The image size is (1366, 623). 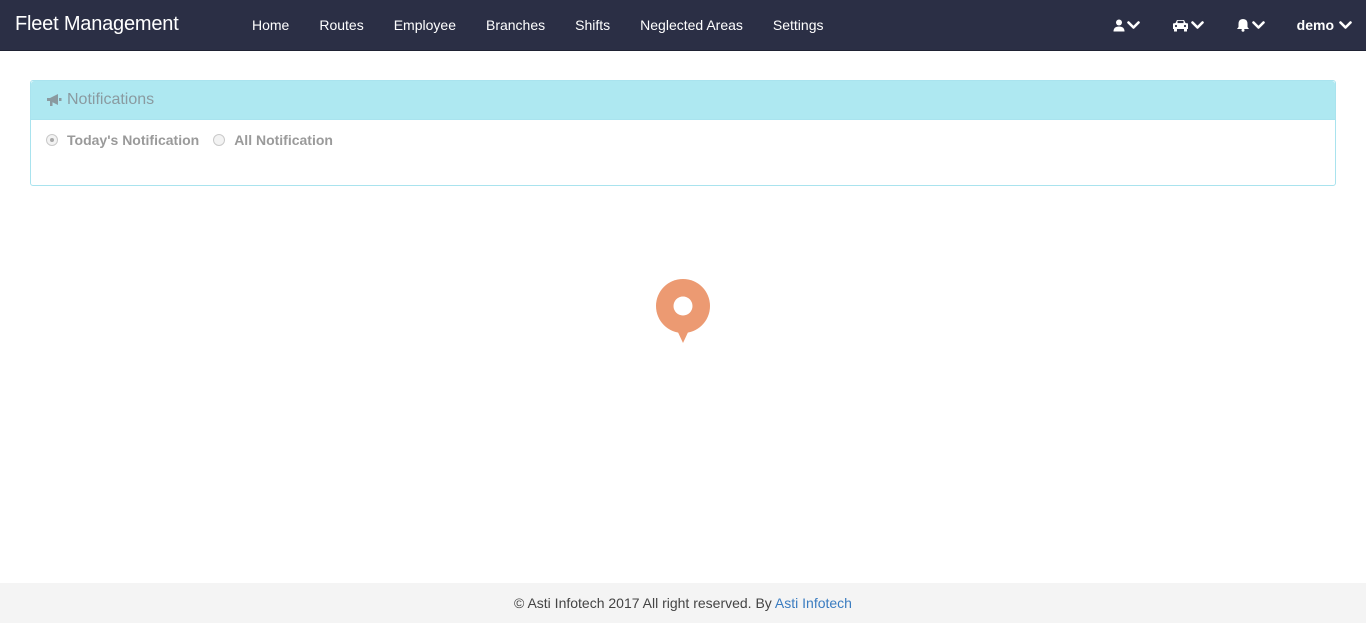 I want to click on bell-icon, so click(x=1243, y=25).